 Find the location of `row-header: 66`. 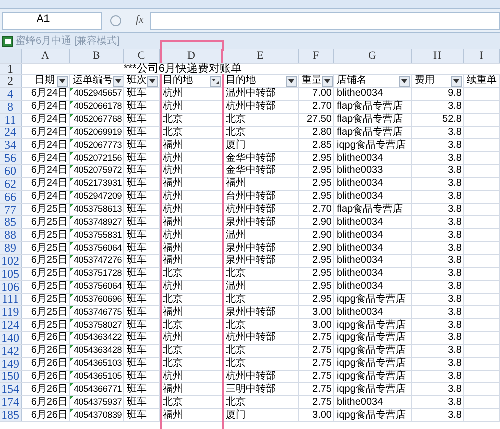

row-header: 66 is located at coordinates (11, 196).